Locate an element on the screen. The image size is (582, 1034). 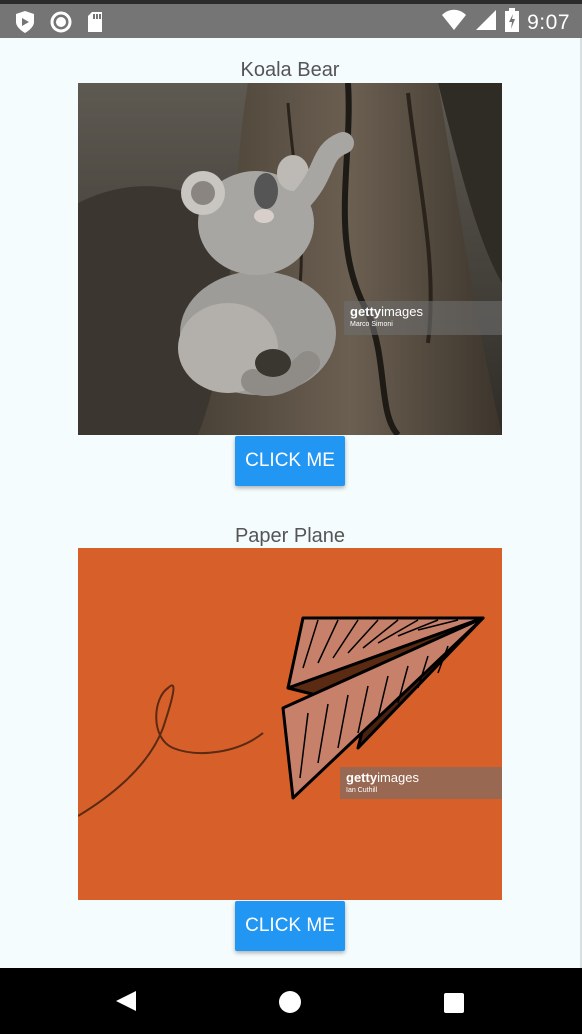
status-right: 9:07 is located at coordinates (505, 22).